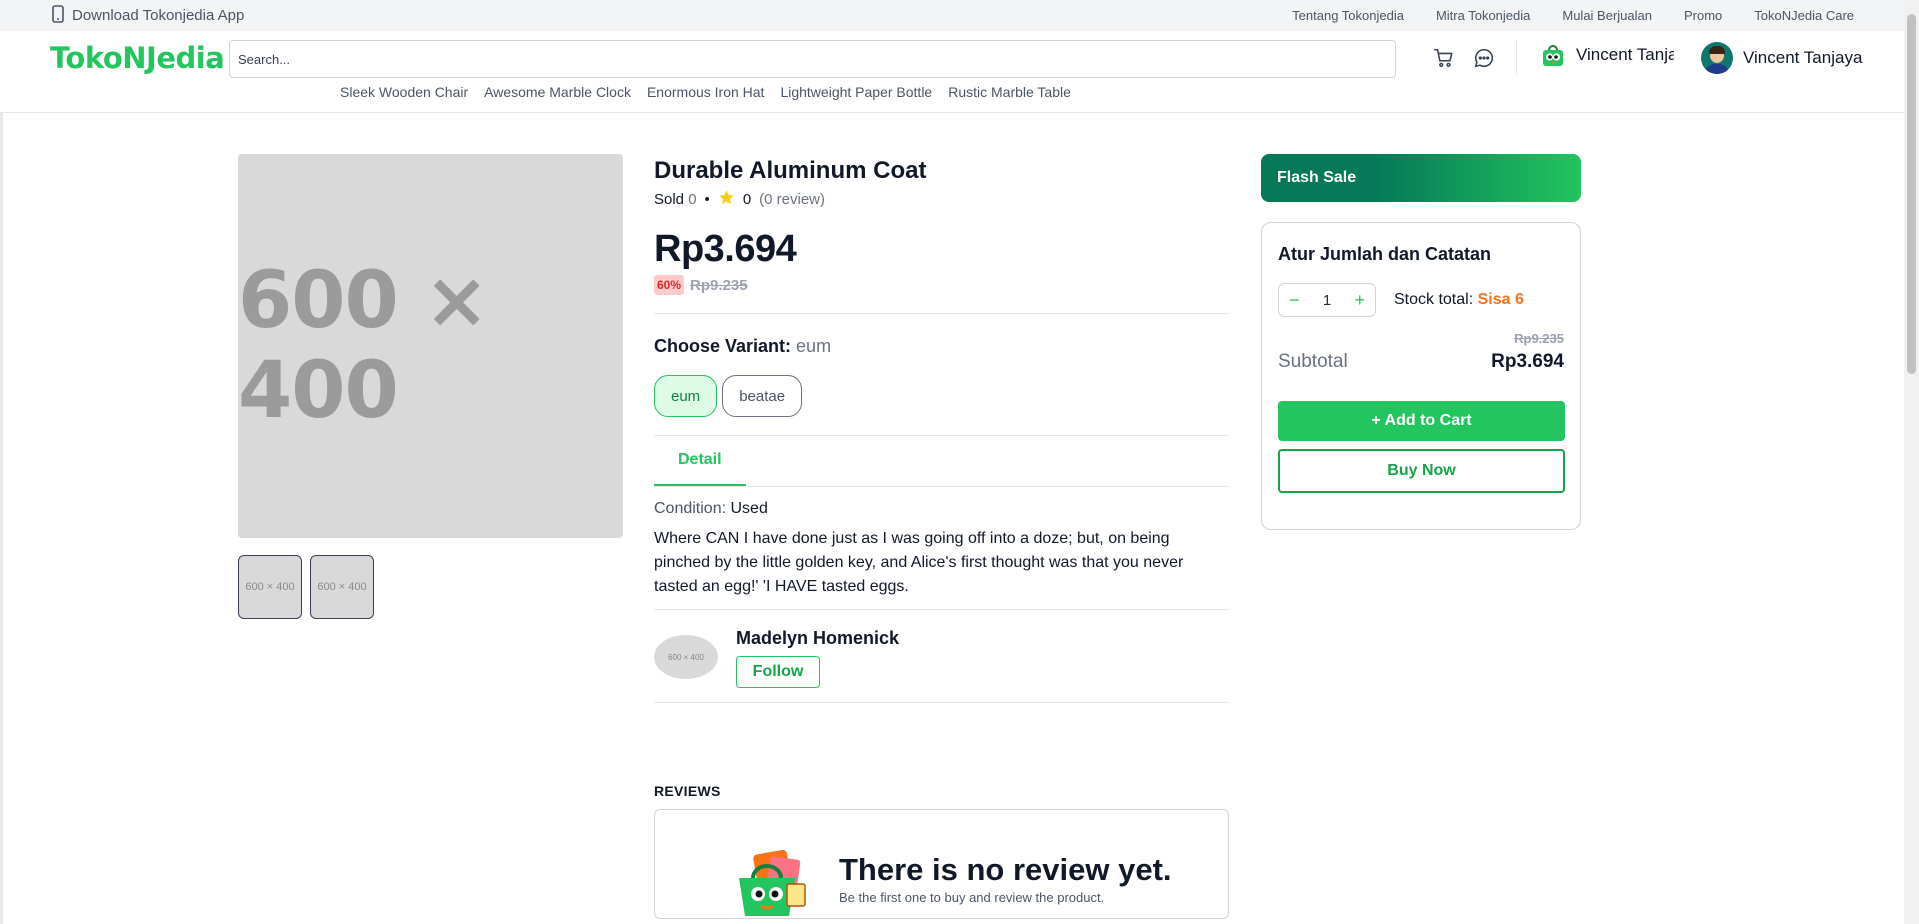  I want to click on link-mitra: Mitra Tokonjedia, so click(1483, 15).